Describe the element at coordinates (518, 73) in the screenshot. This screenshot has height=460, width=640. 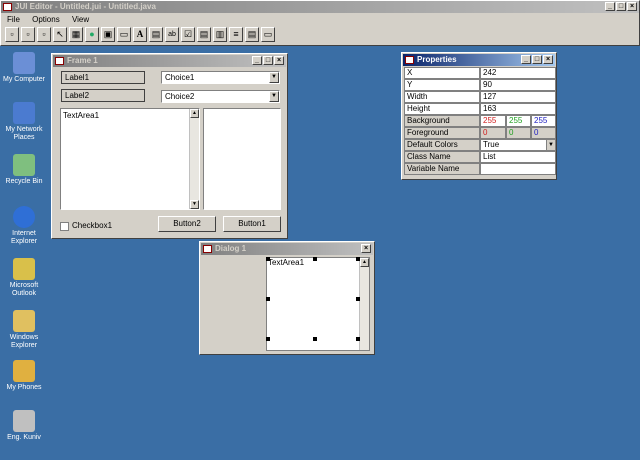
I see `property-value-input: 242` at that location.